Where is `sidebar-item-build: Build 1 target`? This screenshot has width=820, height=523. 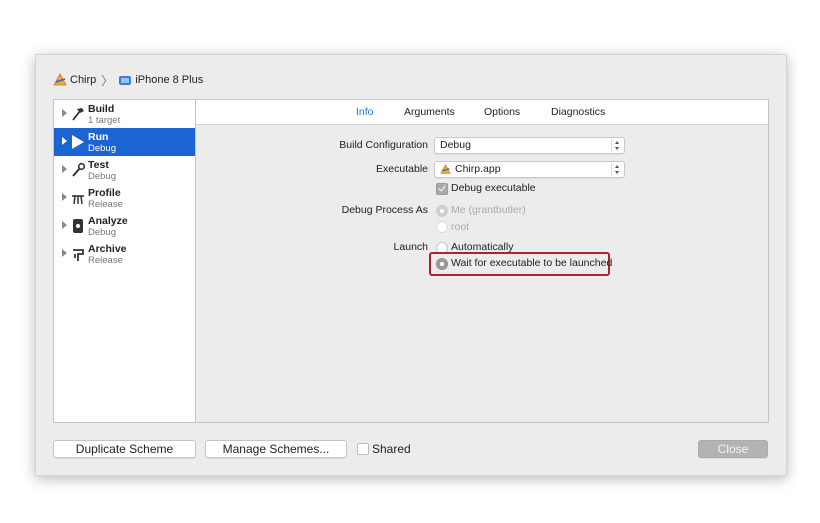 sidebar-item-build: Build 1 target is located at coordinates (125, 114).